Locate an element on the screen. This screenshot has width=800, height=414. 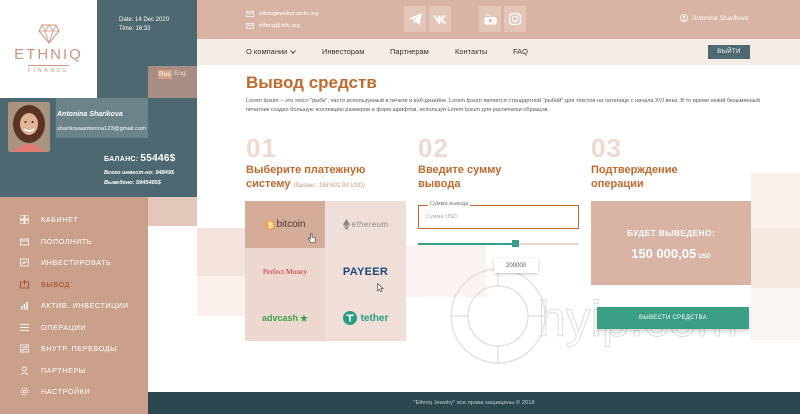
amount-label: Сумма вывода is located at coordinates (449, 204).